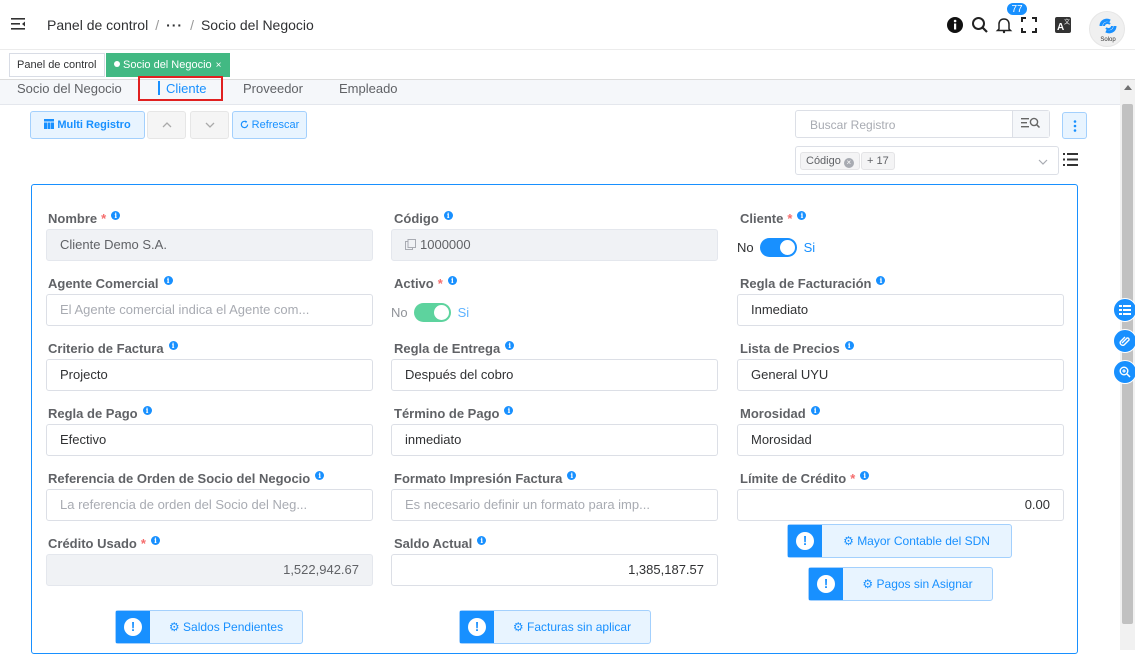  I want to click on multi-record-label: Multi Registro, so click(94, 125).